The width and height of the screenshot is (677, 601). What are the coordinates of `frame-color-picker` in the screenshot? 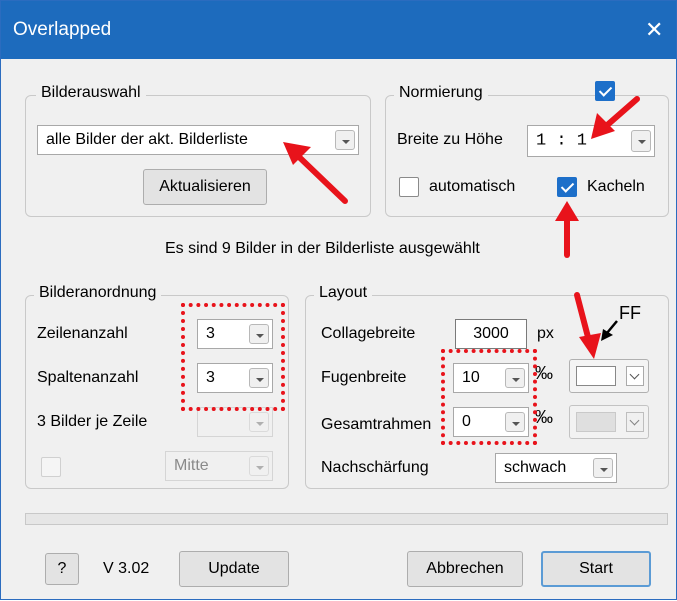 It's located at (609, 422).